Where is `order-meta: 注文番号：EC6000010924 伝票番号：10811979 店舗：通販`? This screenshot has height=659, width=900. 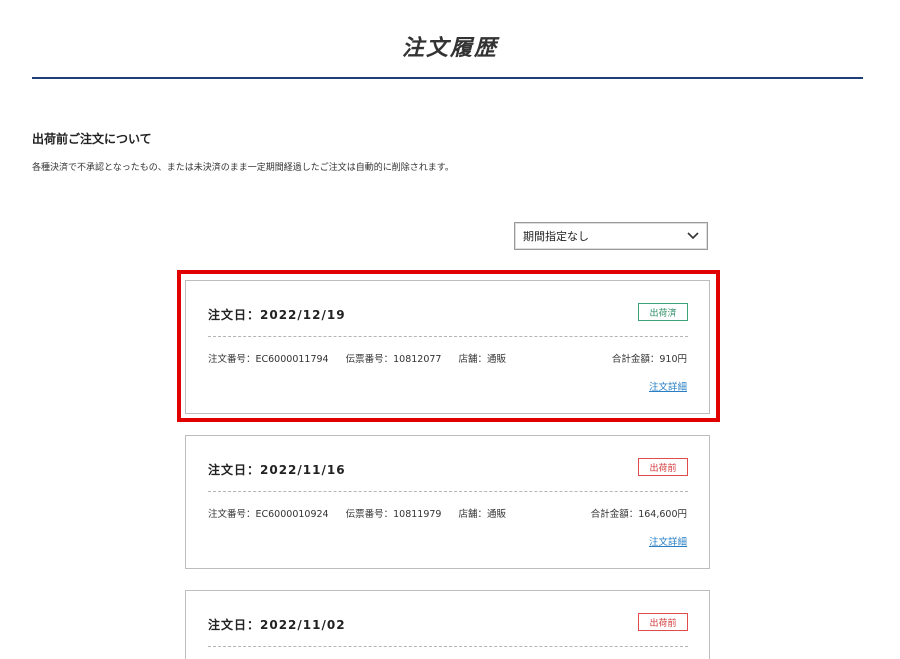
order-meta: 注文番号：EC6000010924 伝票番号：10811979 店舗：通販 is located at coordinates (364, 513).